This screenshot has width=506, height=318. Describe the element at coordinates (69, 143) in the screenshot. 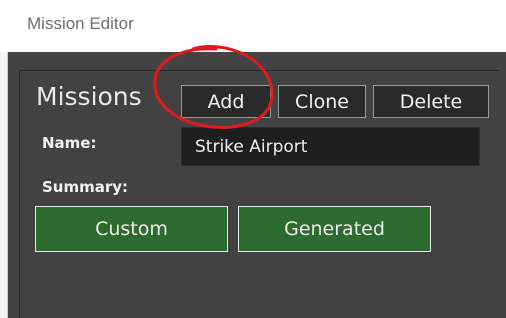

I see `name-label: Name:` at that location.